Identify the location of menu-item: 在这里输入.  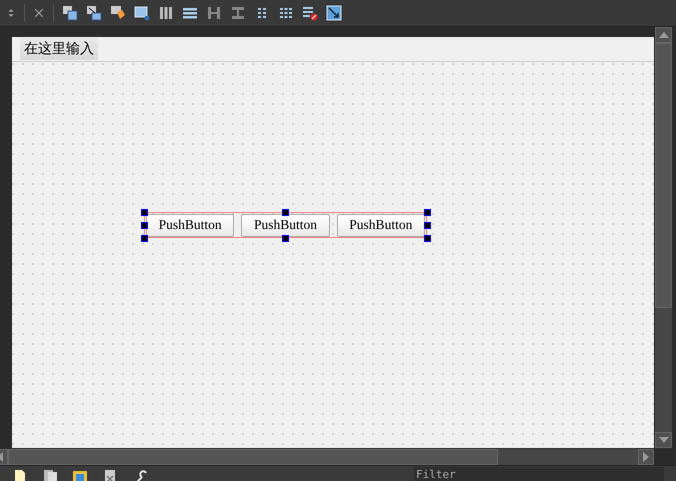
(59, 49).